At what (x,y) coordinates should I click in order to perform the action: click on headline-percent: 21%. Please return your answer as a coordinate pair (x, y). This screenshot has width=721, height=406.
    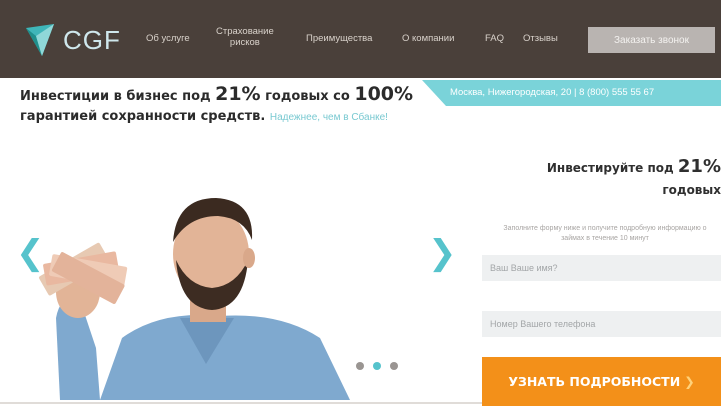
    Looking at the image, I should click on (238, 94).